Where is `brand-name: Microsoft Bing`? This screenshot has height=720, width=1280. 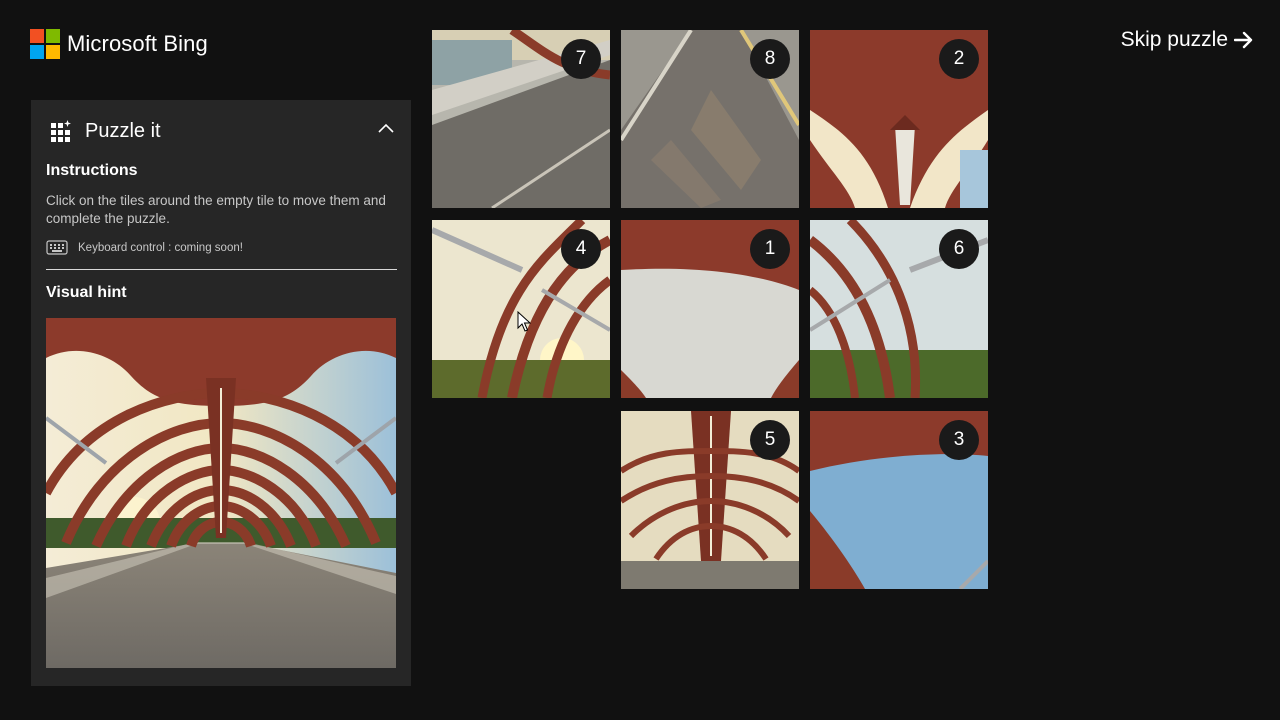 brand-name: Microsoft Bing is located at coordinates (137, 43).